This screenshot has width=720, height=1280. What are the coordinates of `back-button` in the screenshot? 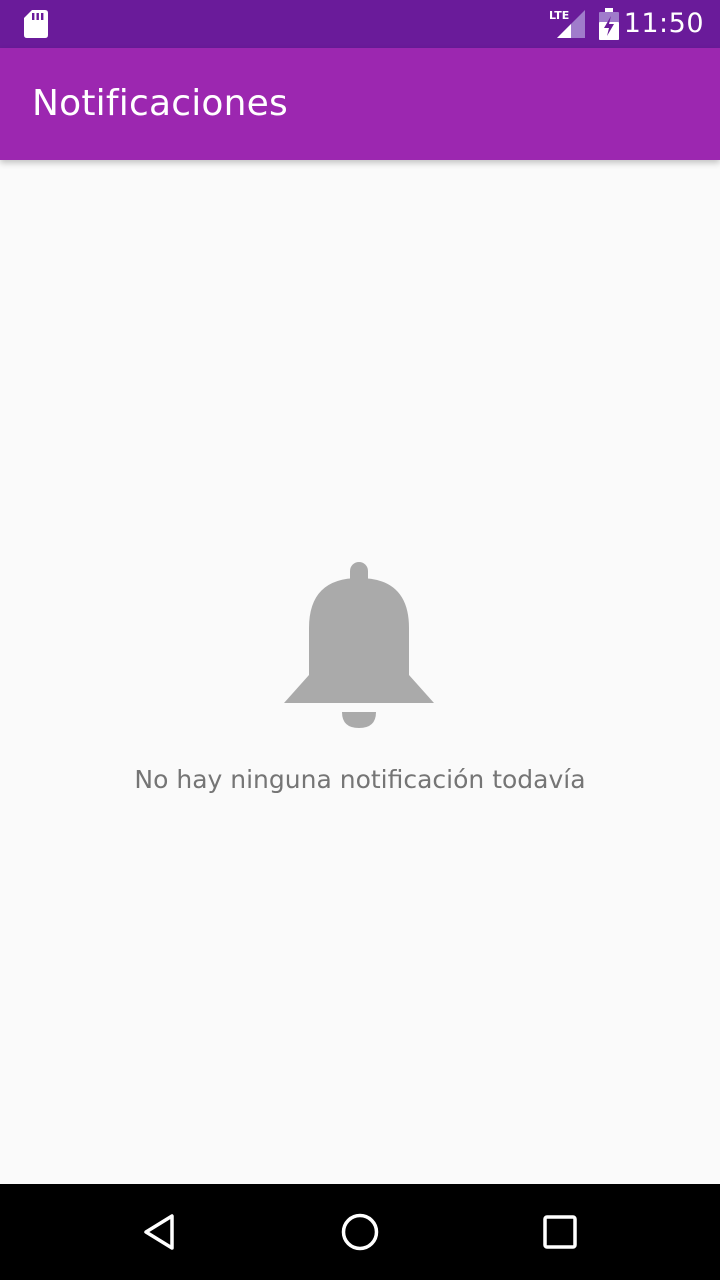 It's located at (160, 1232).